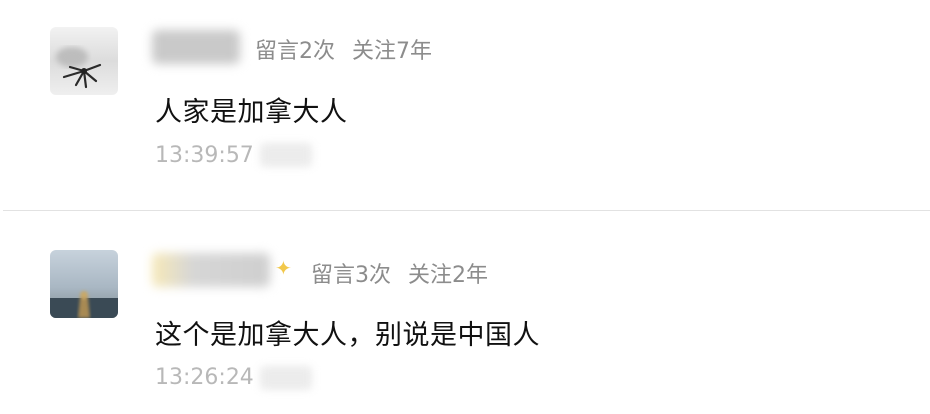 This screenshot has height=414, width=930. I want to click on comment-time: 13:39:57, so click(204, 155).